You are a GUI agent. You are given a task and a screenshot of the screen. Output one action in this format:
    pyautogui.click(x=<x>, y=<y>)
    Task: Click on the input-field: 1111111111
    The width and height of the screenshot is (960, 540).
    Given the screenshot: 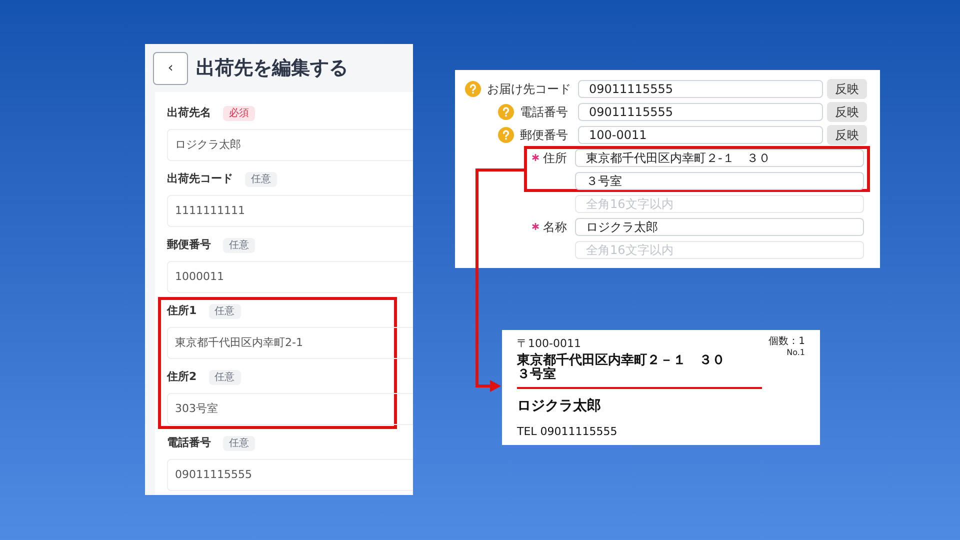 What is the action you would take?
    pyautogui.click(x=290, y=211)
    